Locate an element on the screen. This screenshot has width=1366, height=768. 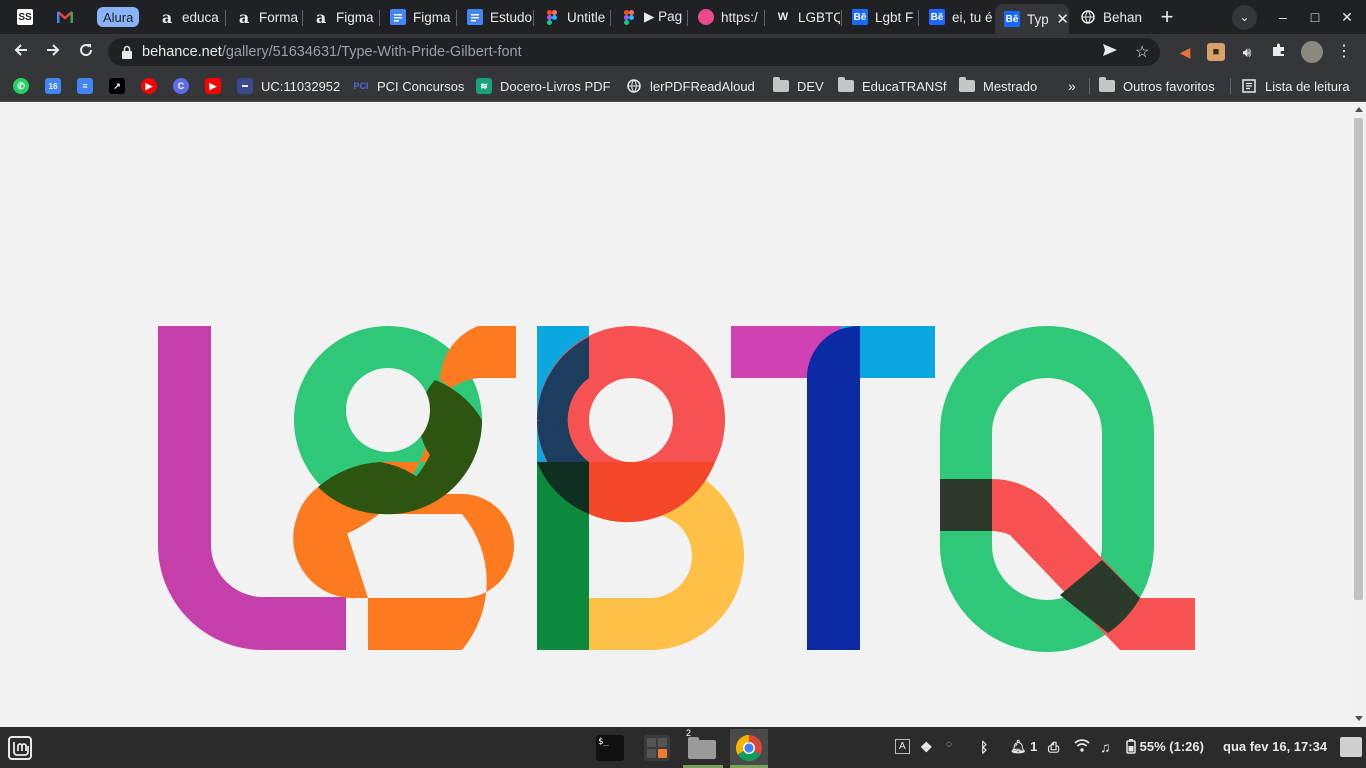
scrollbar-thumb is located at coordinates (1358, 359).